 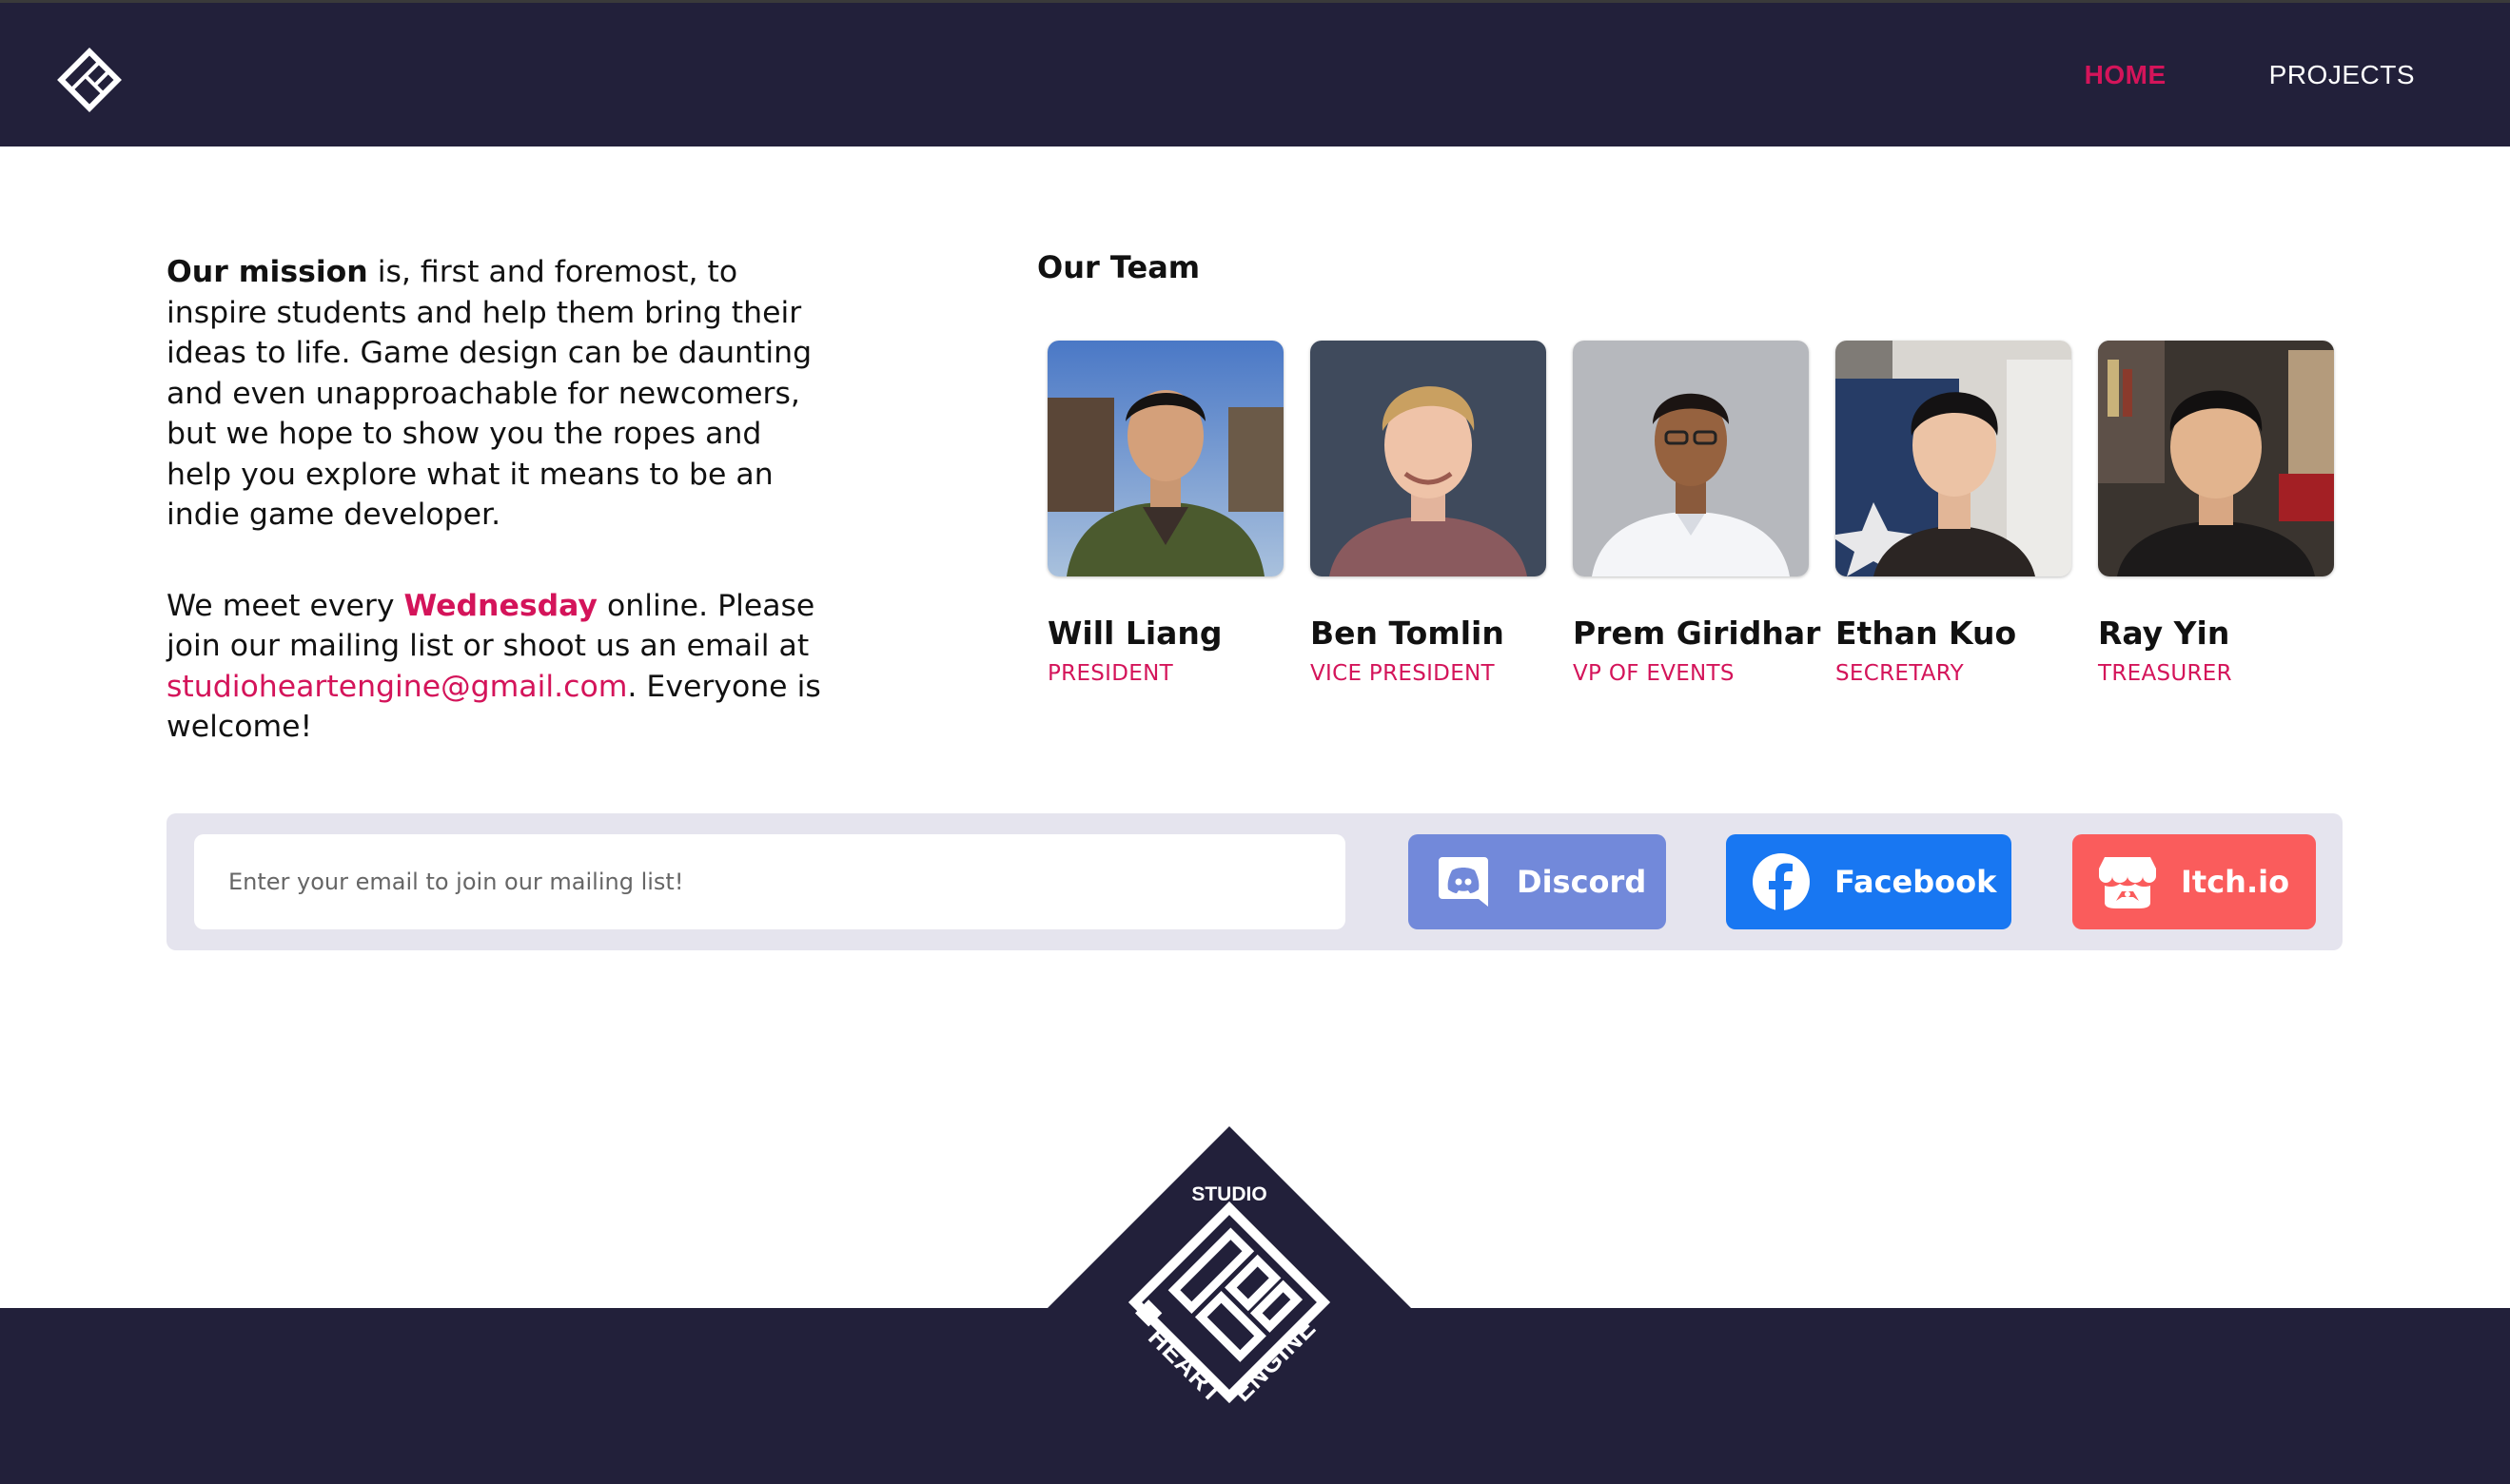 What do you see at coordinates (1136, 633) in the screenshot?
I see `member-name: Will Liang` at bounding box center [1136, 633].